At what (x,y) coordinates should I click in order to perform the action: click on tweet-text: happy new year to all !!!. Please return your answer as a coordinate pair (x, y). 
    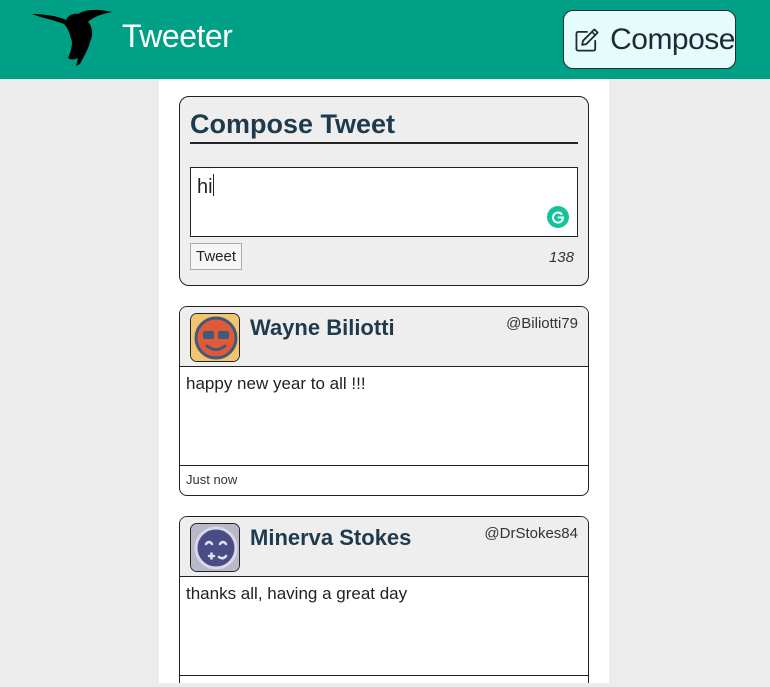
    Looking at the image, I should click on (276, 383).